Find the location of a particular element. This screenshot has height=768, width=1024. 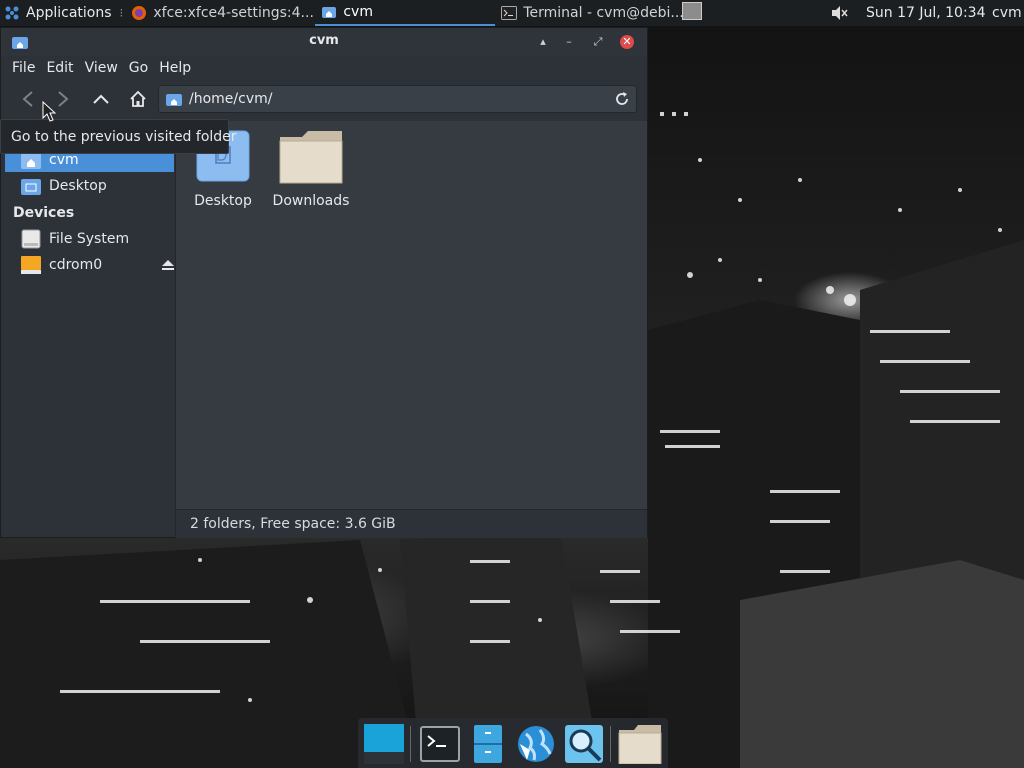

desktop-folder-icon is located at coordinates (31, 187).